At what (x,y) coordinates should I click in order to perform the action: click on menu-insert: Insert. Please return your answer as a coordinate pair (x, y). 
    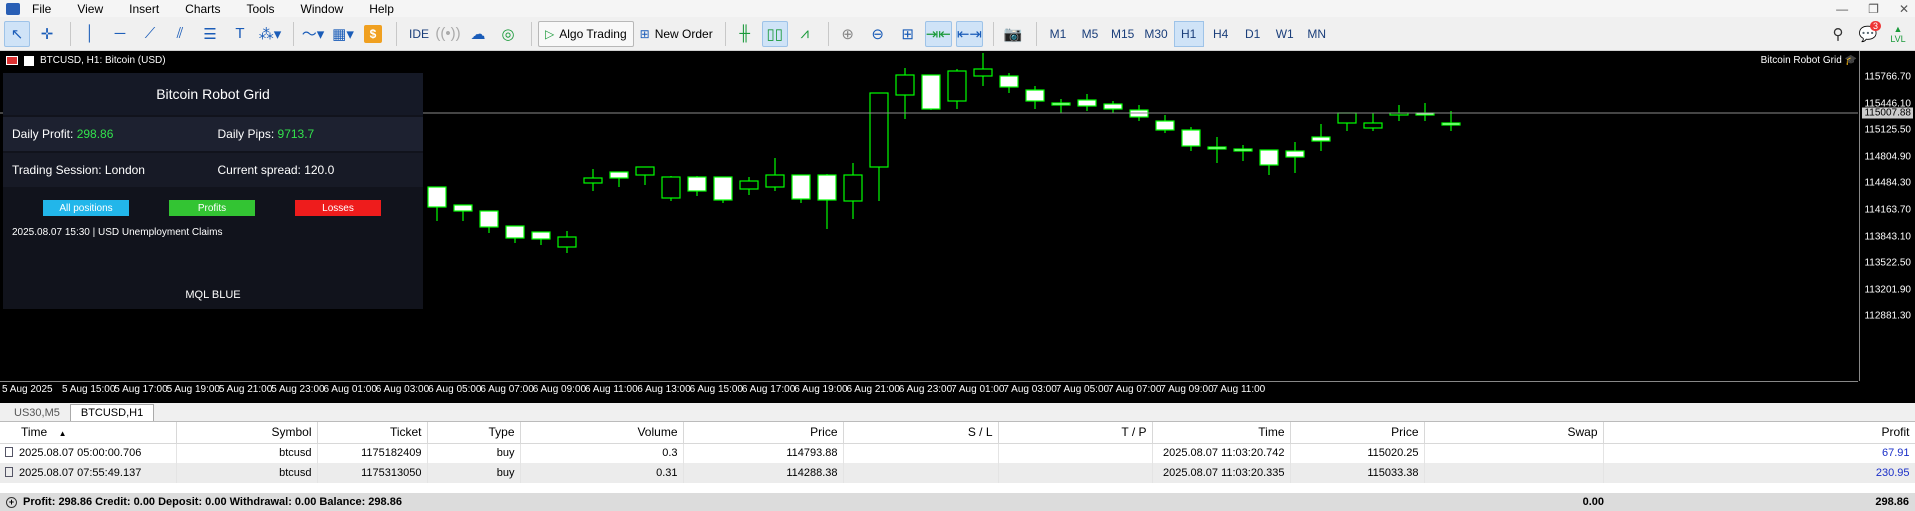
    Looking at the image, I should click on (144, 9).